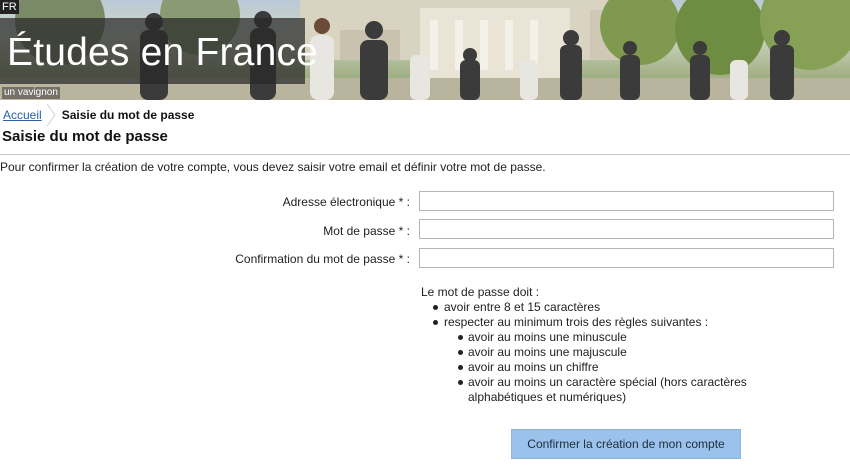 Image resolution: width=850 pixels, height=467 pixels. I want to click on password-confirm-input, so click(626, 258).